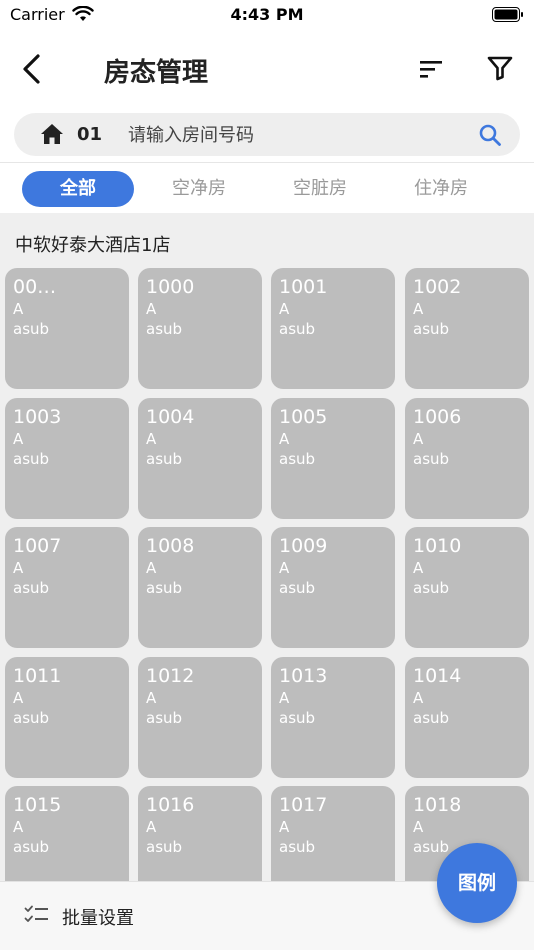 Image resolution: width=534 pixels, height=950 pixels. What do you see at coordinates (437, 416) in the screenshot?
I see `room-number: 1006` at bounding box center [437, 416].